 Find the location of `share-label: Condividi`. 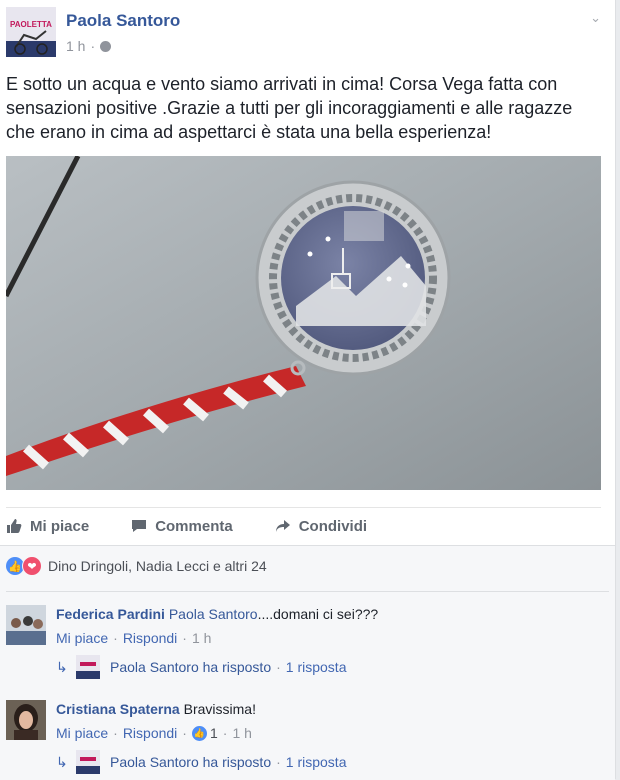

share-label: Condividi is located at coordinates (333, 526).